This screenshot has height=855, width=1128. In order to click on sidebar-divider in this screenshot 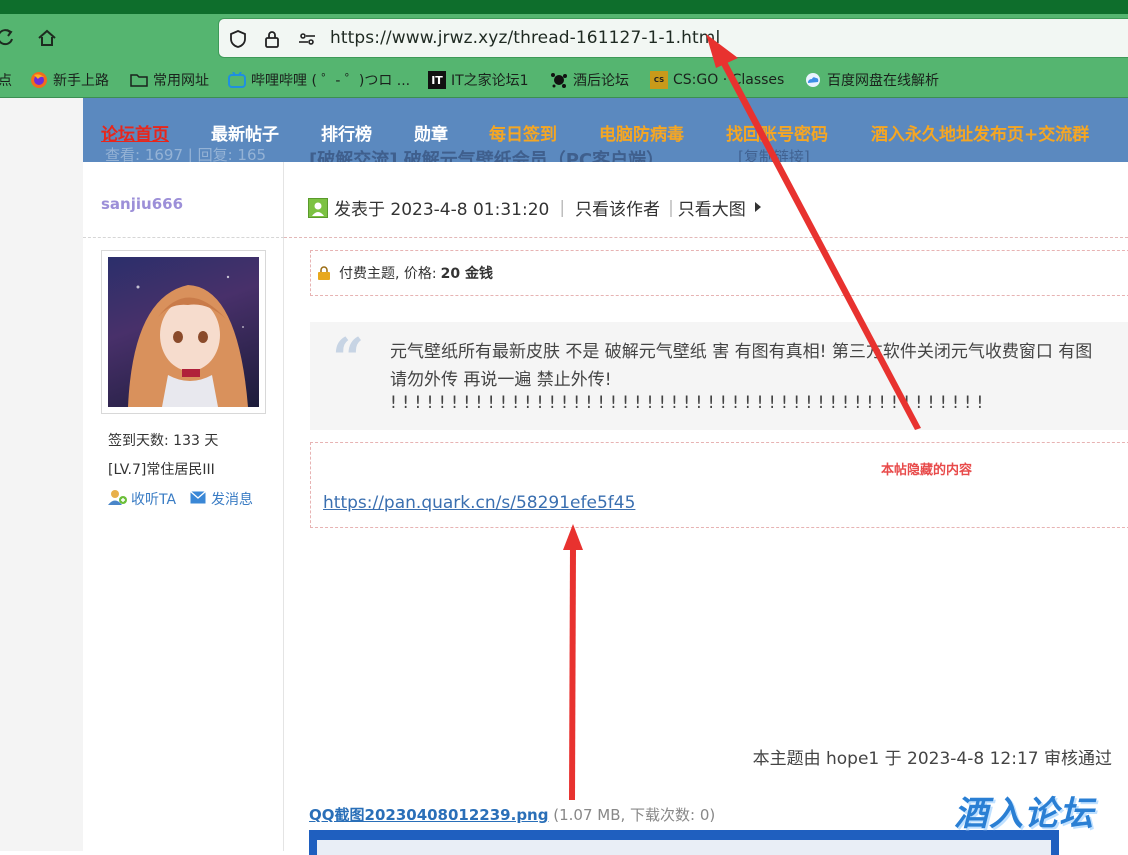, I will do `click(183, 237)`.